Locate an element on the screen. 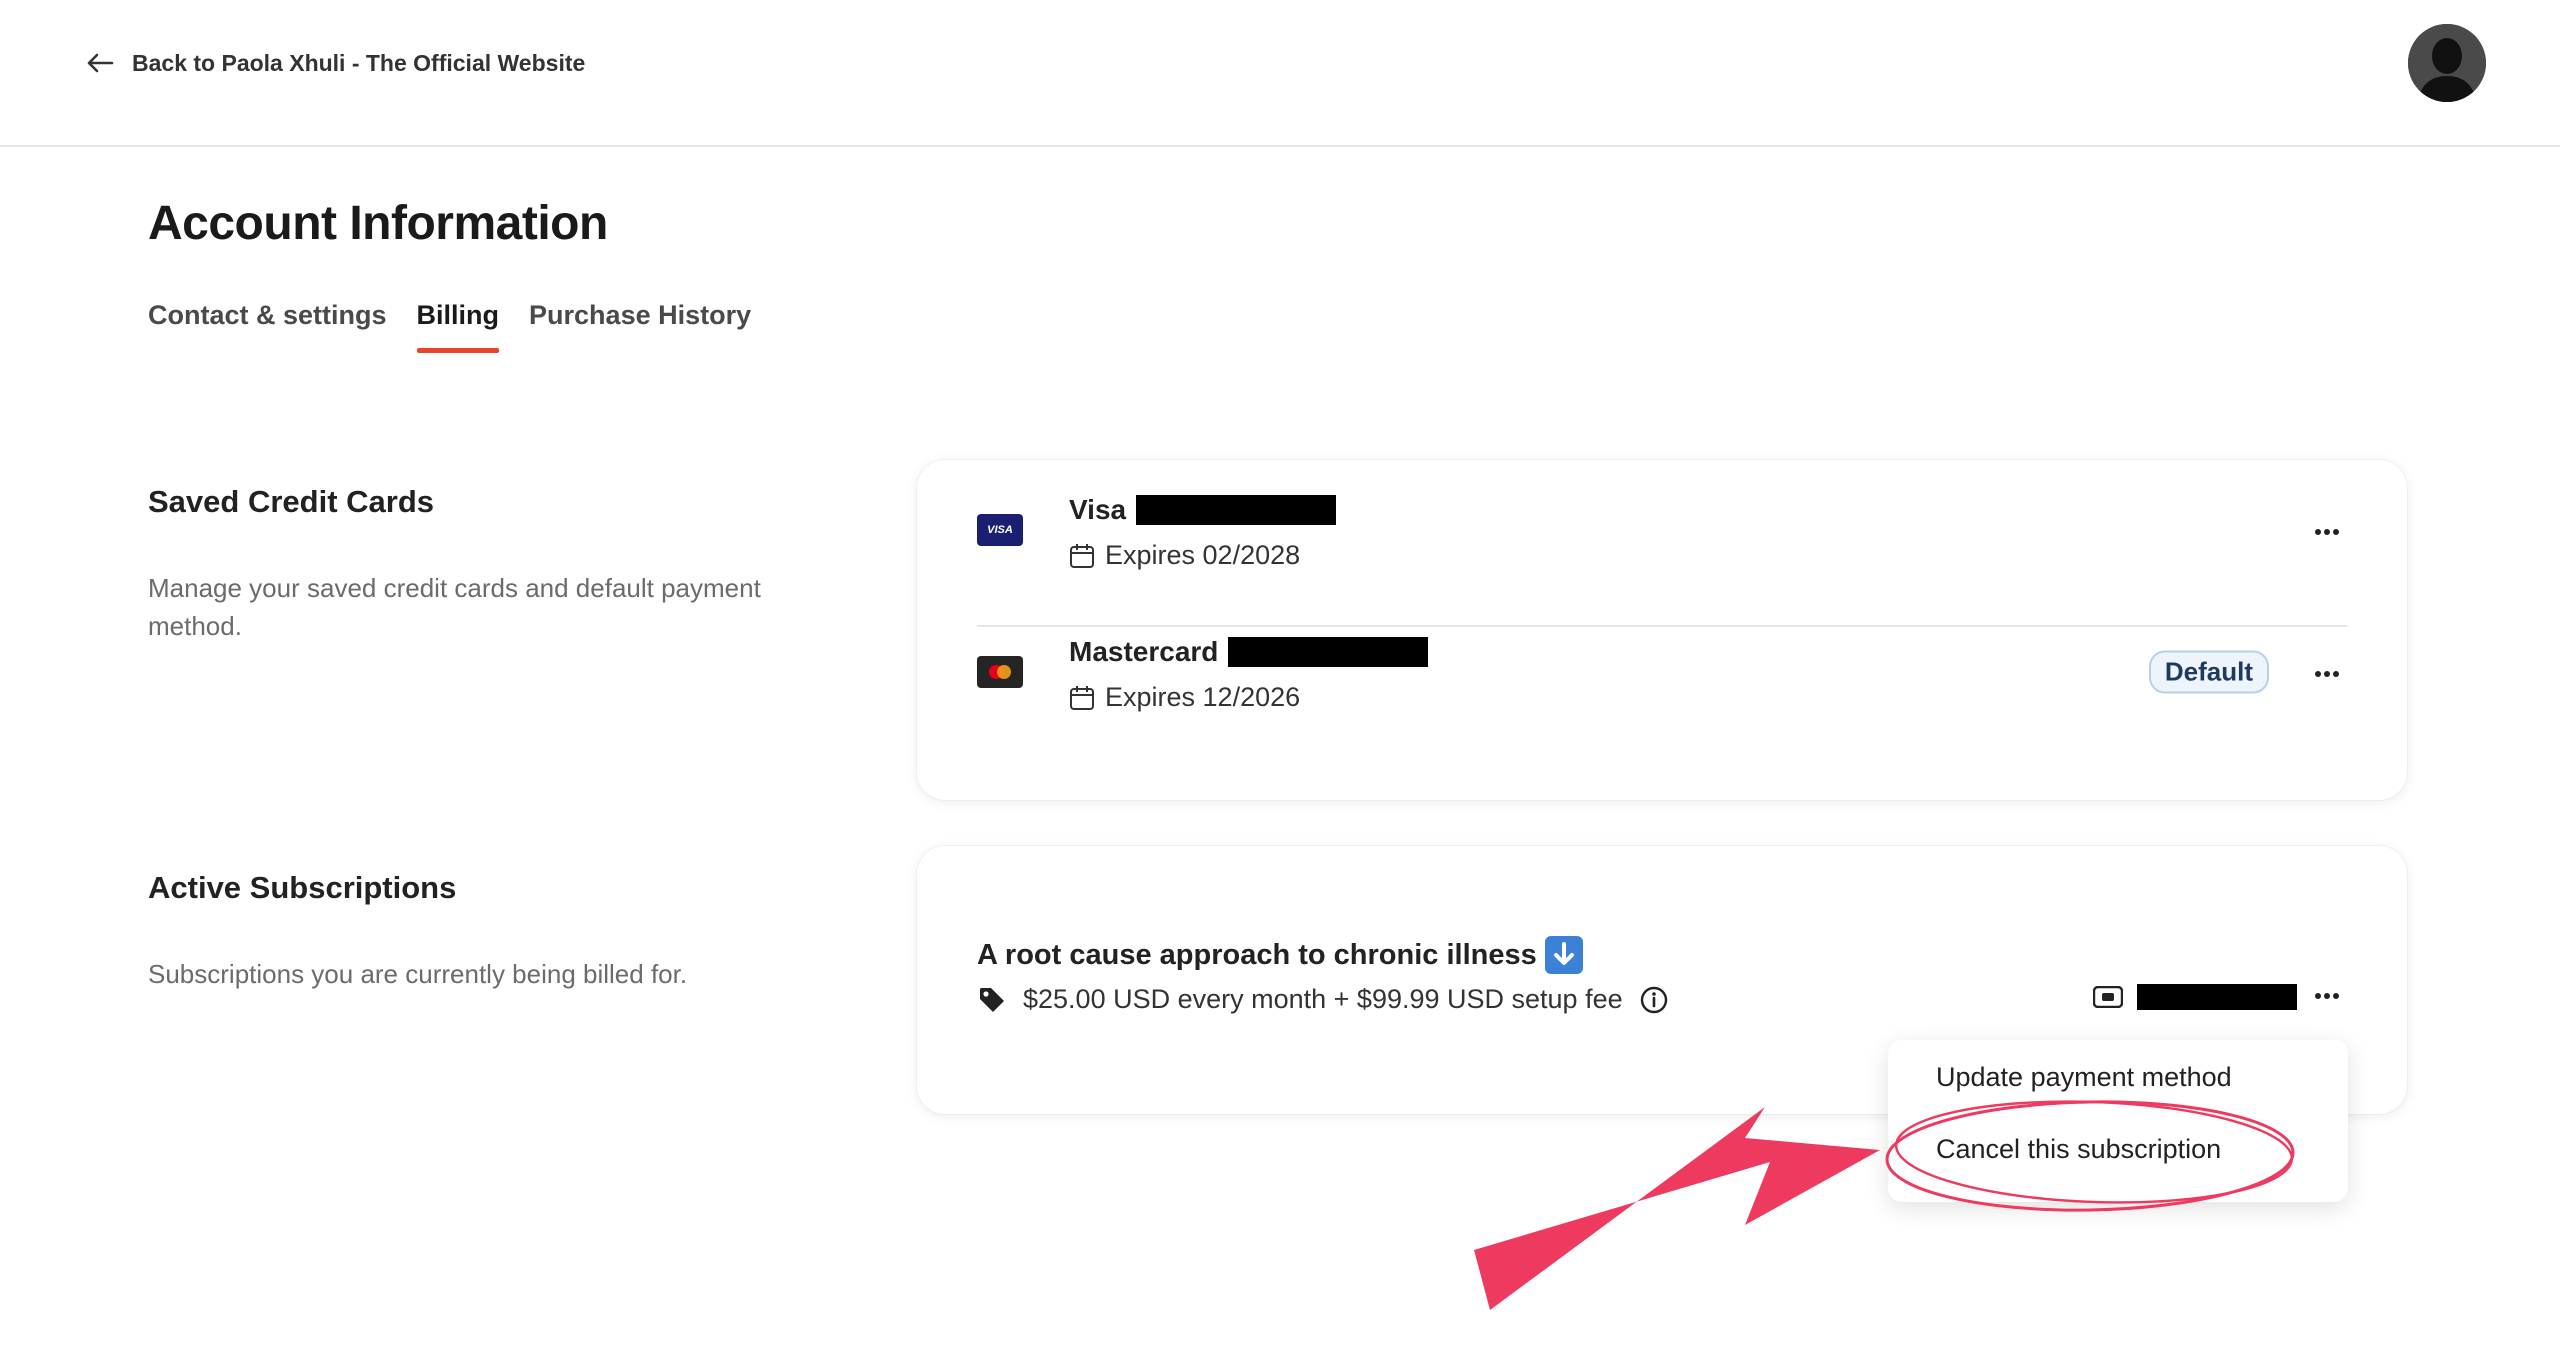  avatar-silhouette-icon is located at coordinates (2447, 63).